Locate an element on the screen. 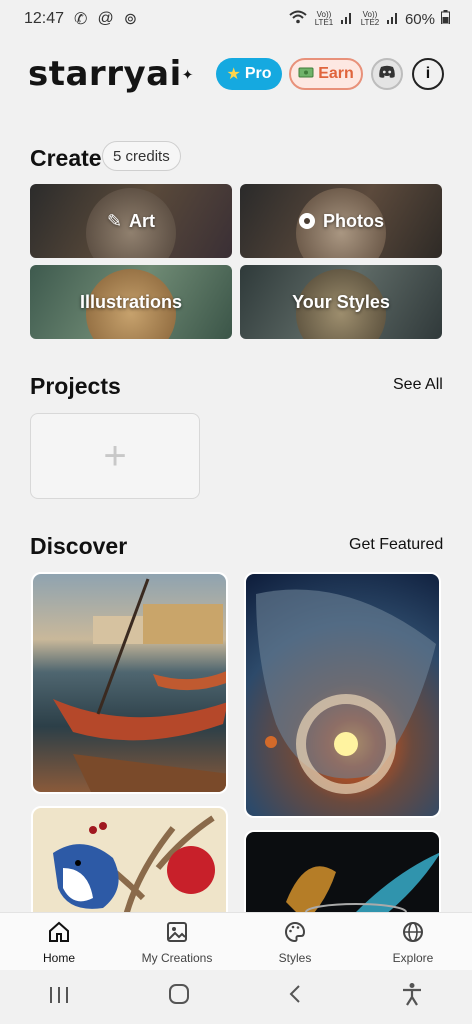 Image resolution: width=472 pixels, height=1024 pixels. discord-icon is located at coordinates (387, 74).